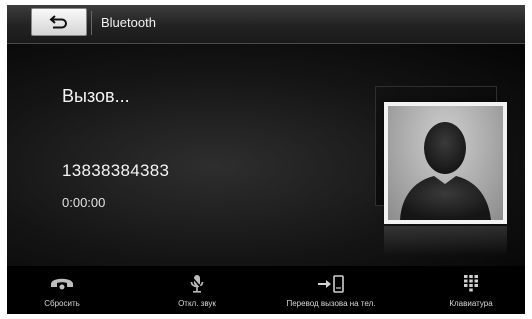  I want to click on keypad-icon, so click(471, 283).